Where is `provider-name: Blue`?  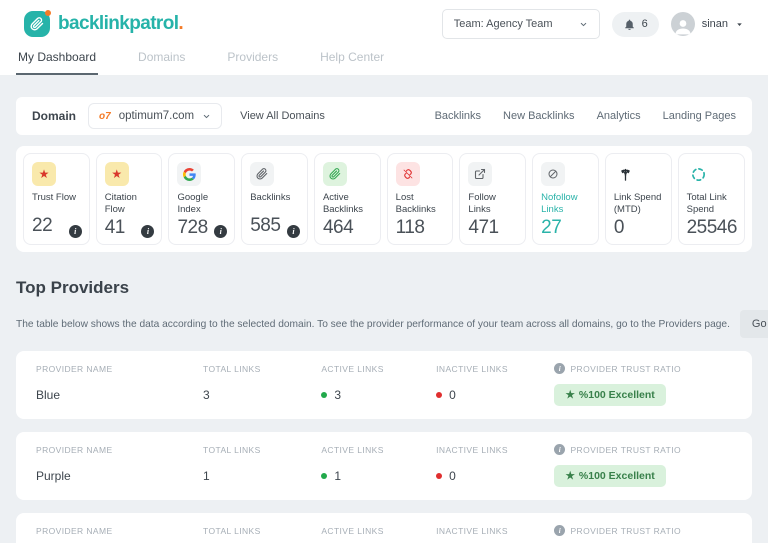 provider-name: Blue is located at coordinates (48, 395).